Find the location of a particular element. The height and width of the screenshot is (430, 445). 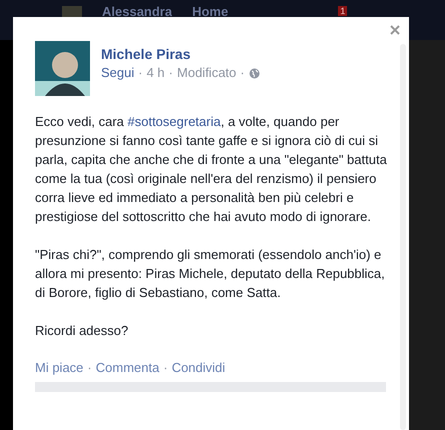

post-time: 4 h is located at coordinates (155, 73).